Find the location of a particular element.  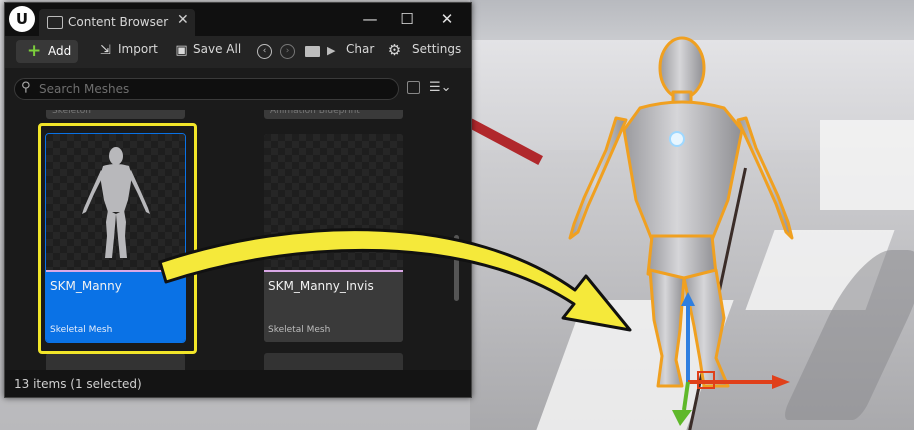

drag-arrow-icon is located at coordinates (395, 280).